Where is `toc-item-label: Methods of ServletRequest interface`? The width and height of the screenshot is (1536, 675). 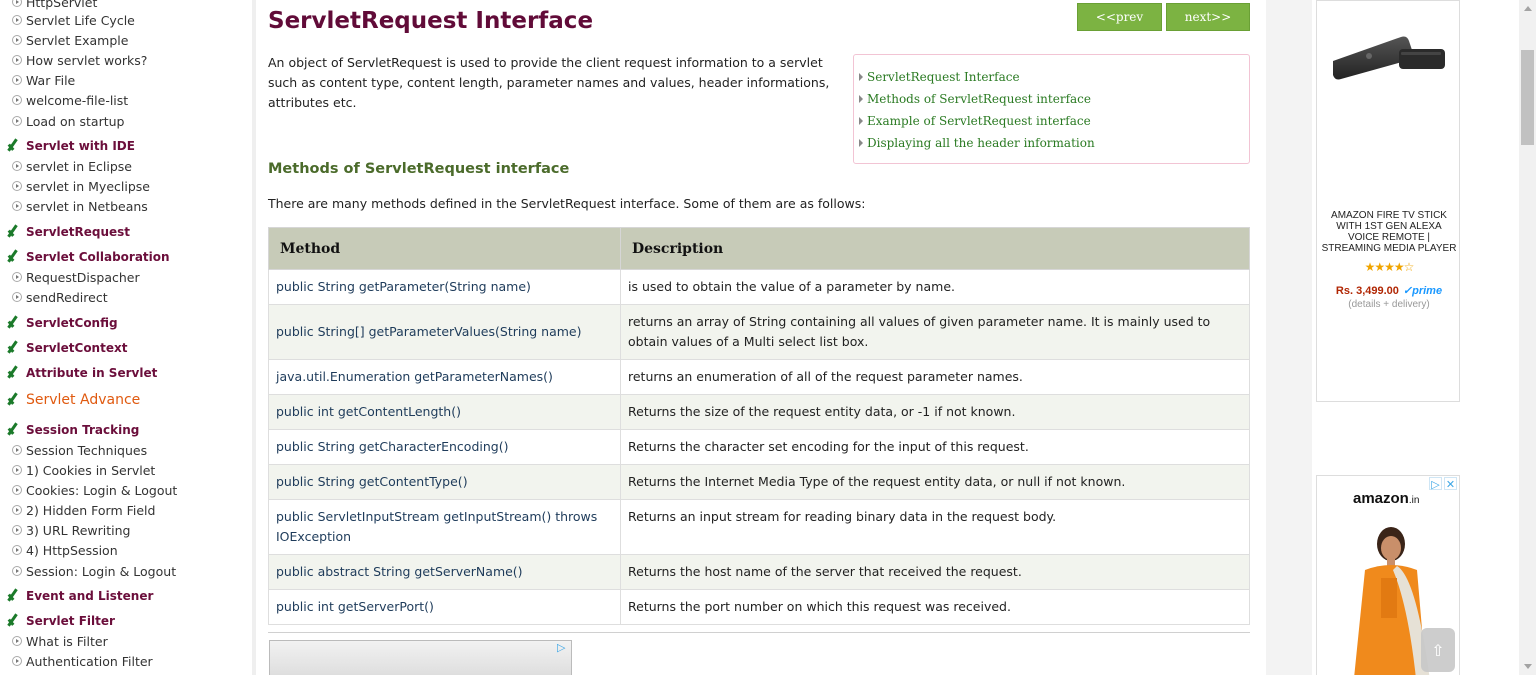 toc-item-label: Methods of ServletRequest interface is located at coordinates (979, 99).